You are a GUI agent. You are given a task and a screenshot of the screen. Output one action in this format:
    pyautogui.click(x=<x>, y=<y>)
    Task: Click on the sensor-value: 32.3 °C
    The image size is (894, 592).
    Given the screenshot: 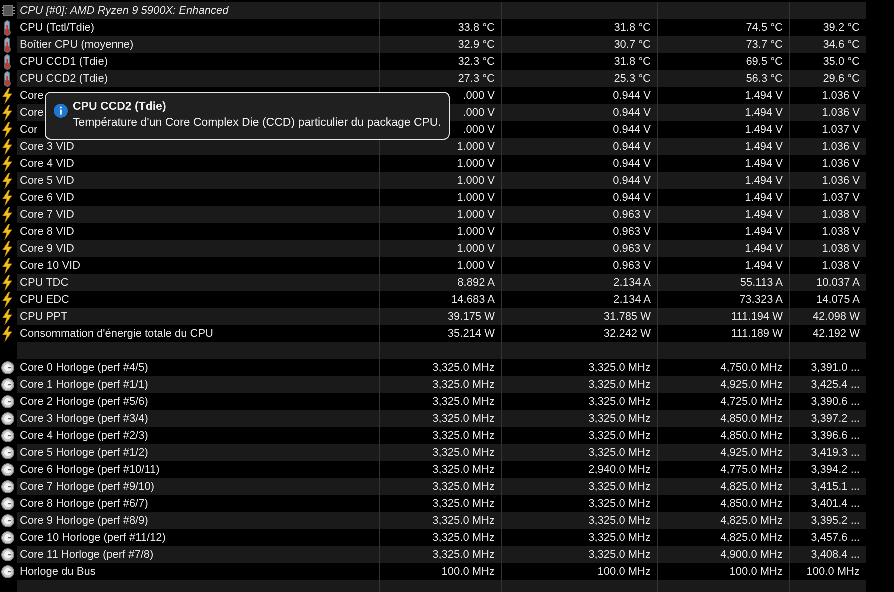 What is the action you would take?
    pyautogui.click(x=476, y=62)
    